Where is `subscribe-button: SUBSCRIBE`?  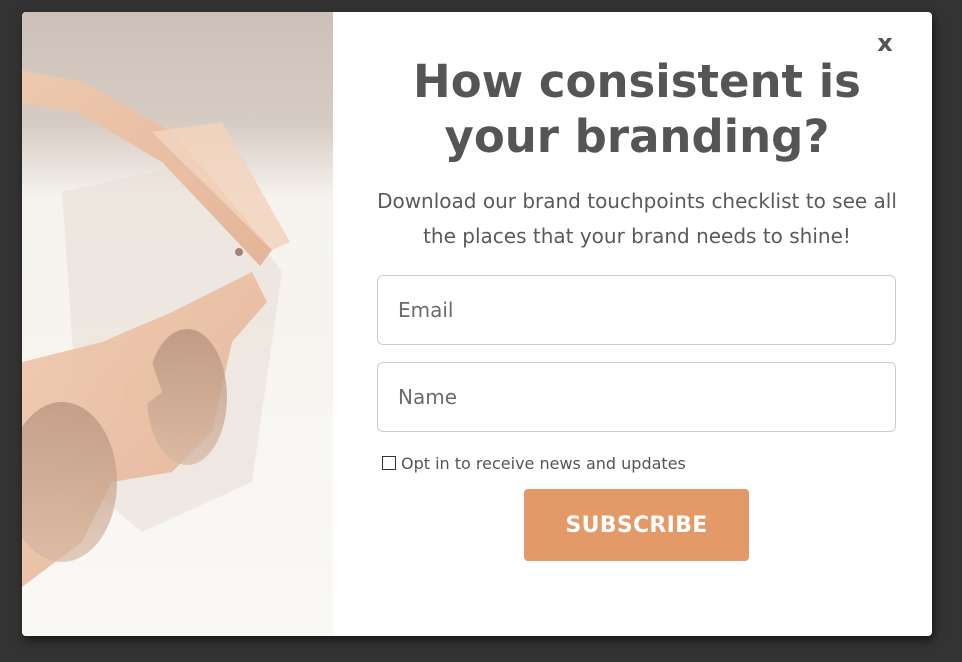
subscribe-button: SUBSCRIBE is located at coordinates (636, 525).